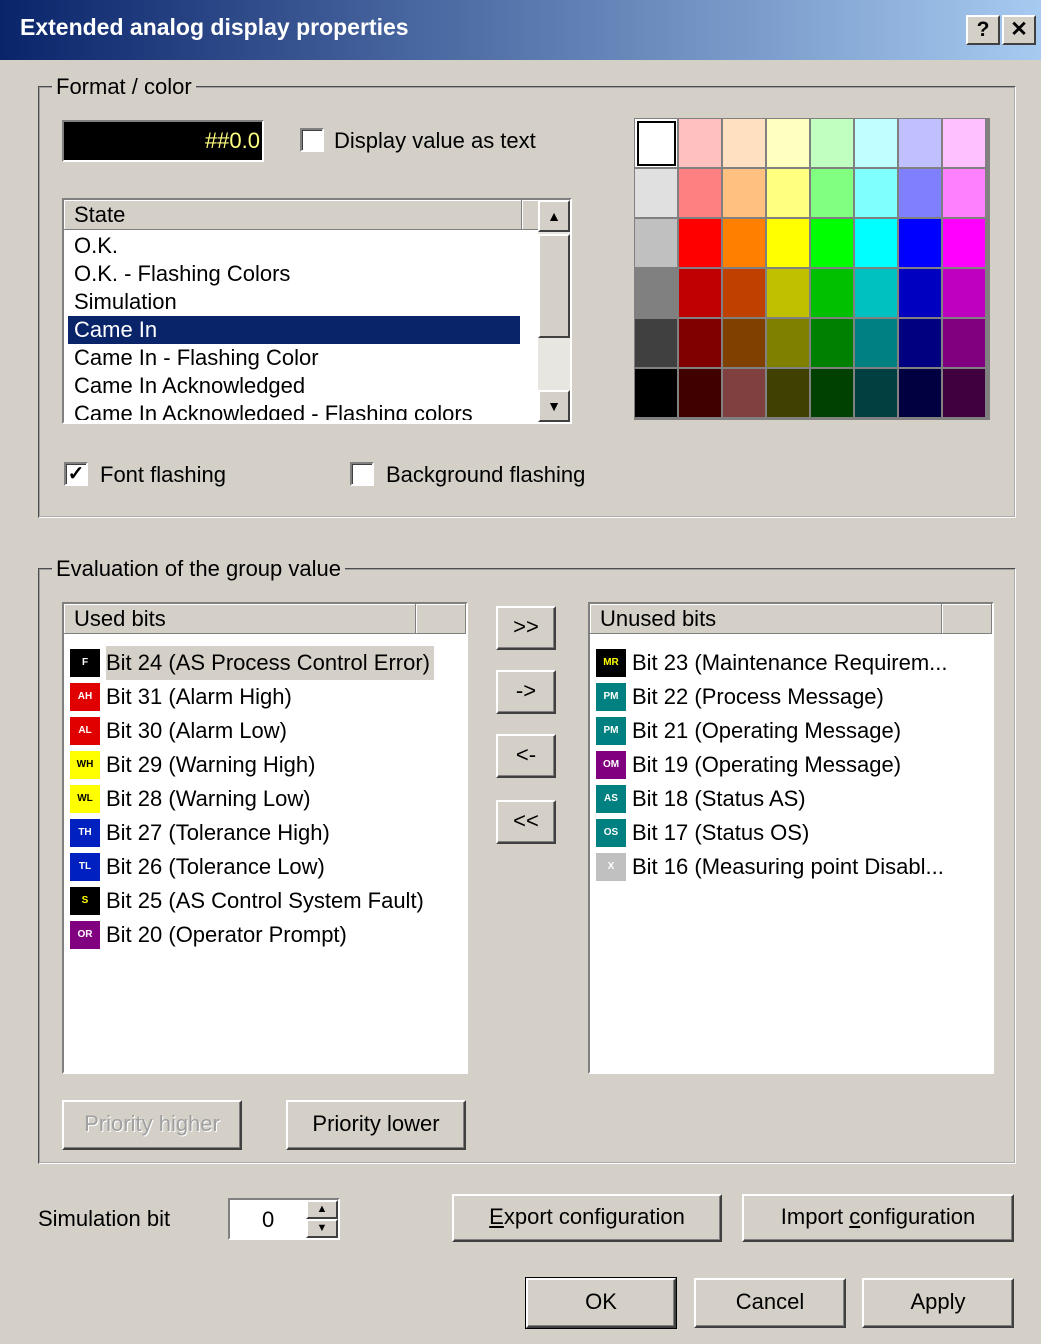 This screenshot has height=1344, width=1041. Describe the element at coordinates (294, 330) in the screenshot. I see `state-item-came-in: Came In` at that location.